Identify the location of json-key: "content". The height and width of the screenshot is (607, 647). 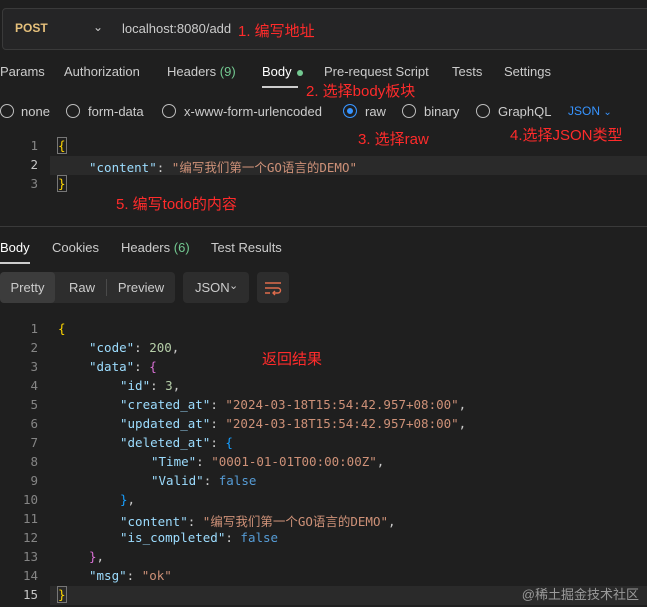
(123, 167).